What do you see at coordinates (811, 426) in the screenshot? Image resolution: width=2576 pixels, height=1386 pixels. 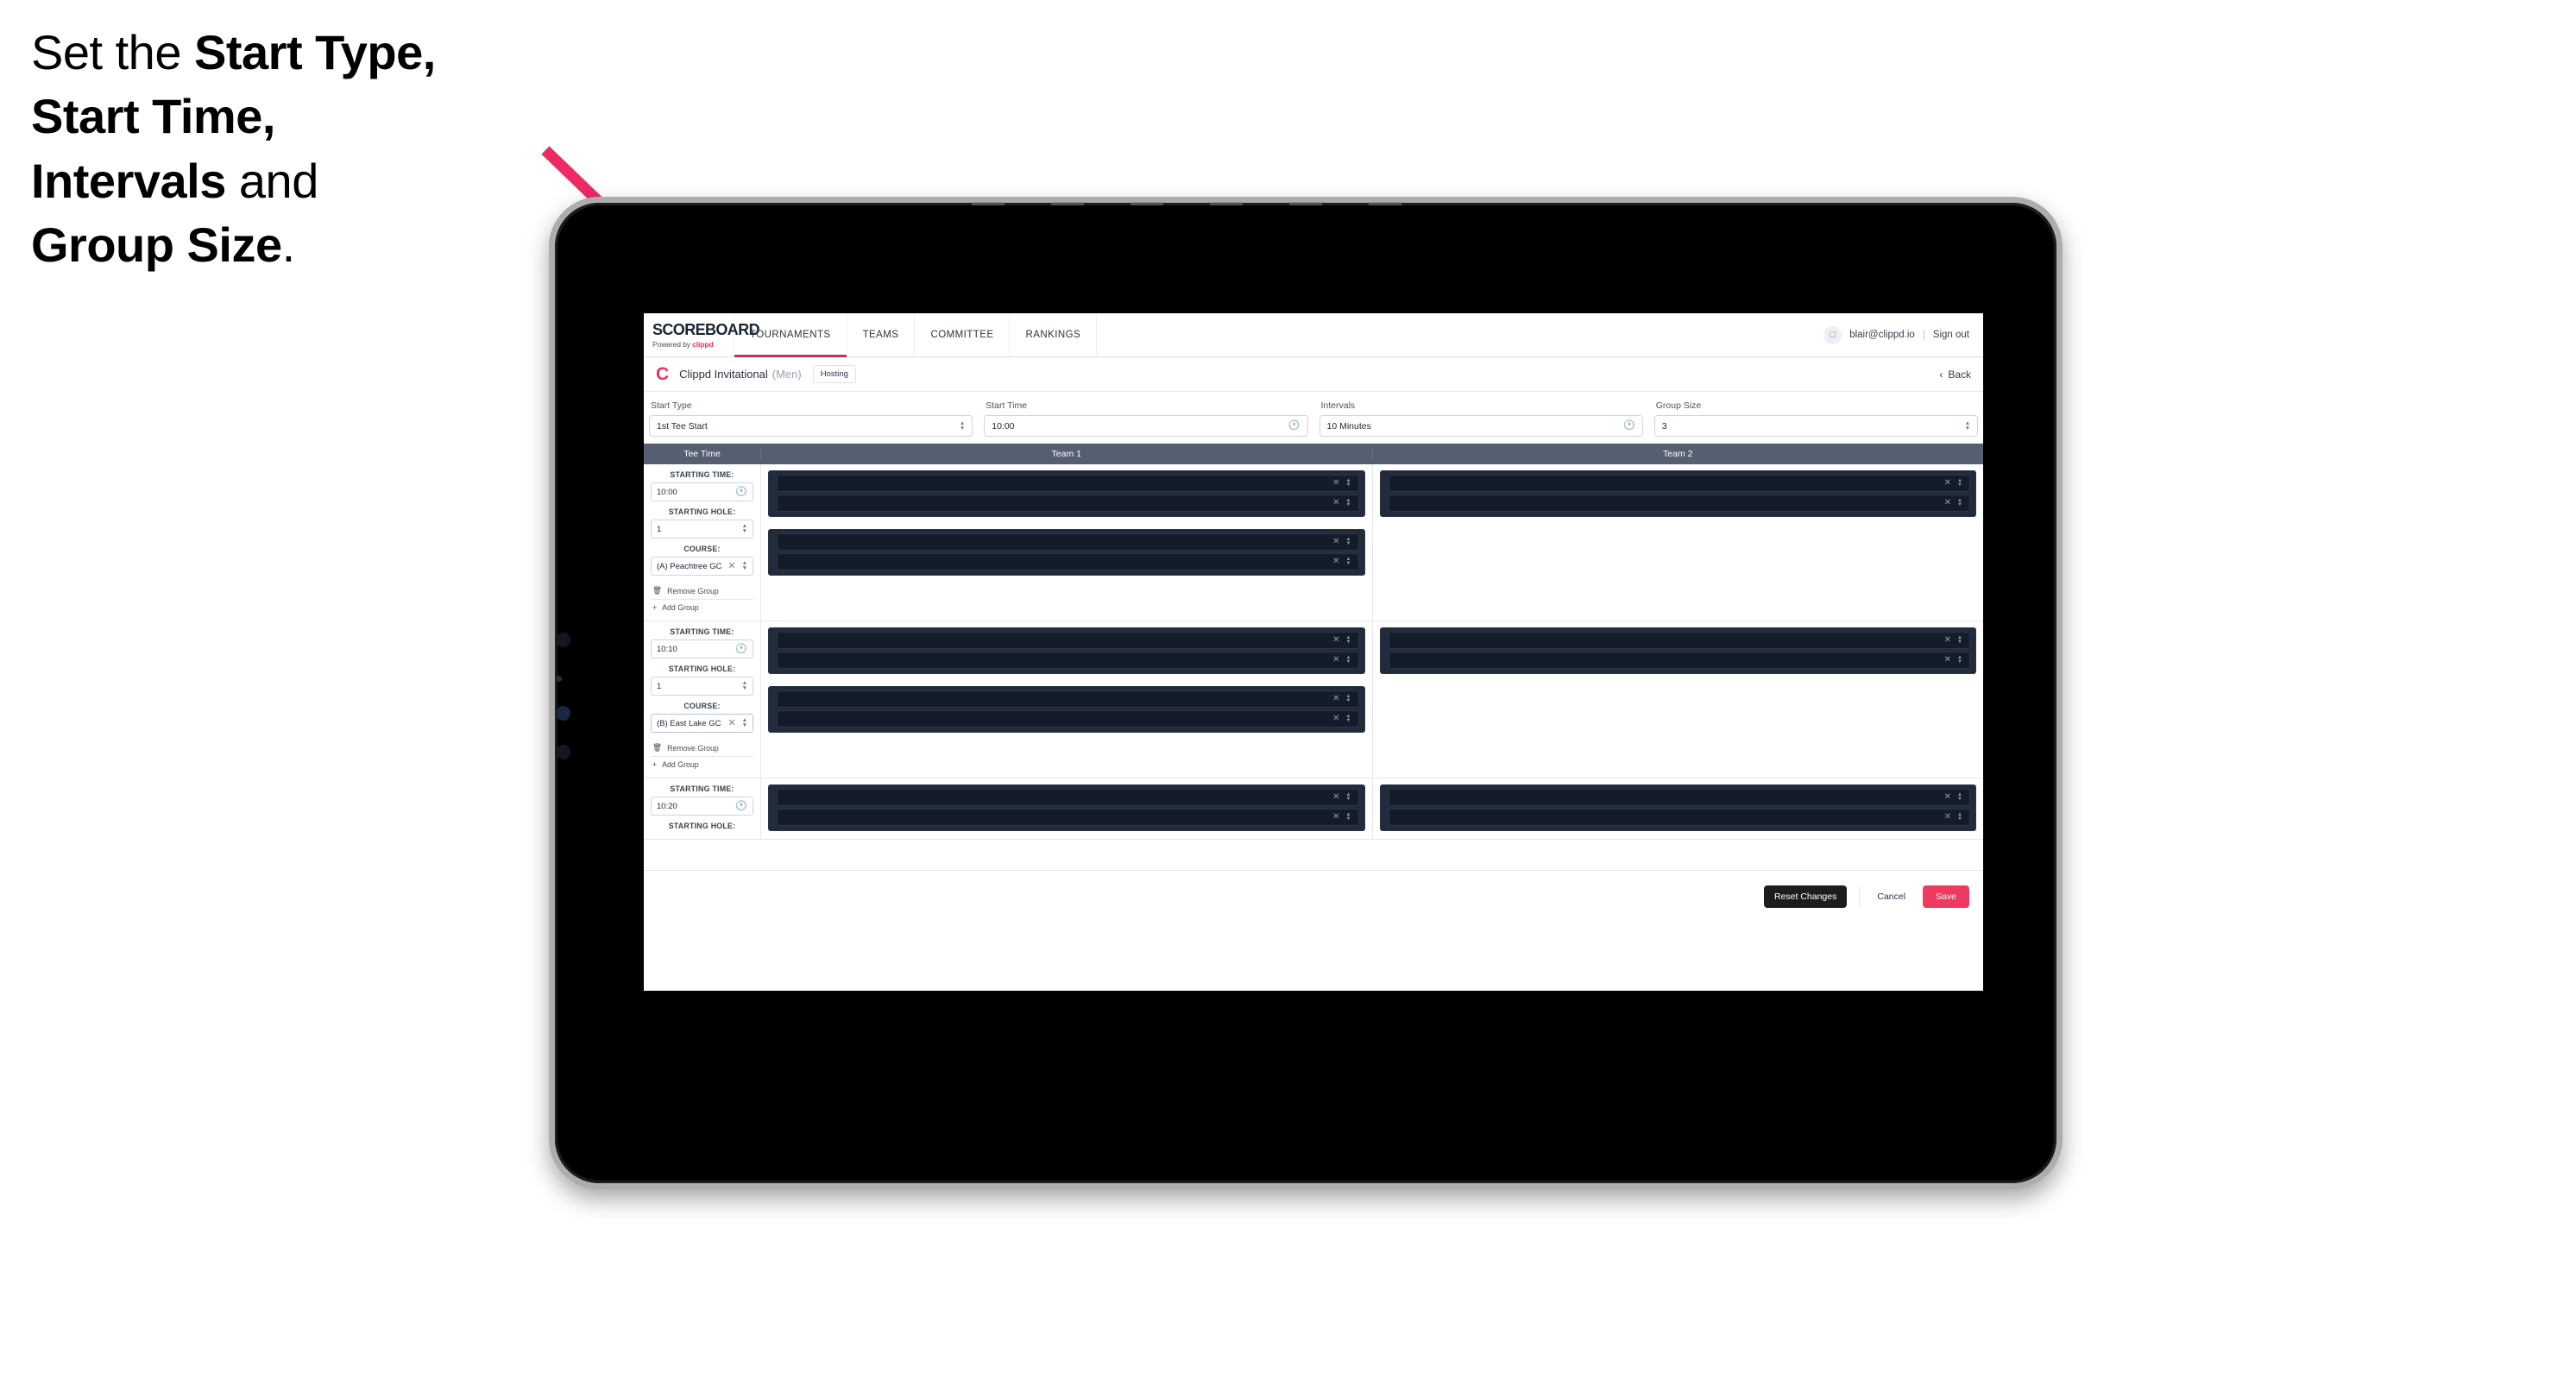 I see `start-type-select: 1st Tee Start ▲ ▼` at bounding box center [811, 426].